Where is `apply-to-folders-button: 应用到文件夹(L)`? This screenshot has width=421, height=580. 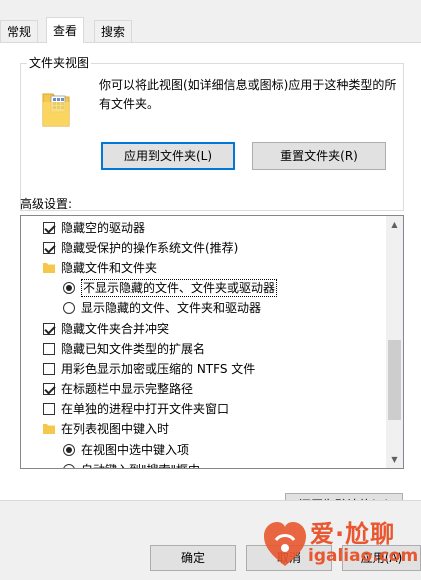
apply-to-folders-button: 应用到文件夹(L) is located at coordinates (168, 156).